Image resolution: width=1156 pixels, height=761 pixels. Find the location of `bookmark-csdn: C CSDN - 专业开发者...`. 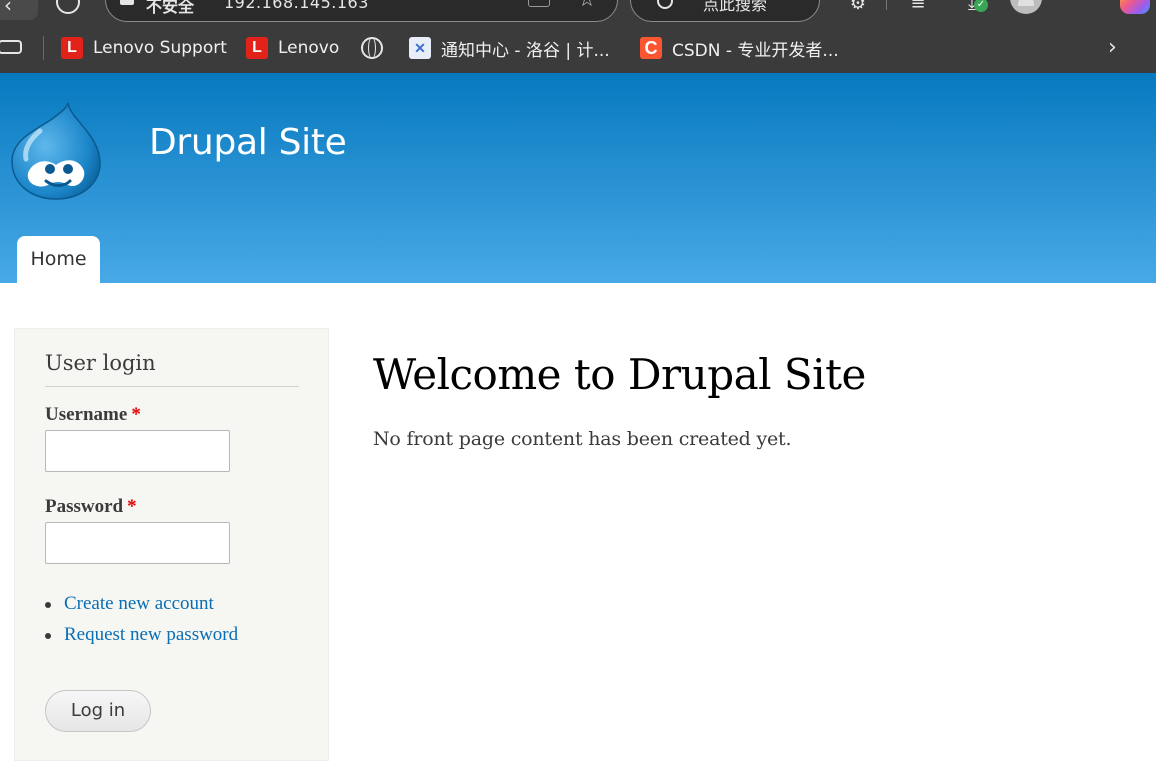

bookmark-csdn: C CSDN - 专业开发者... is located at coordinates (739, 48).